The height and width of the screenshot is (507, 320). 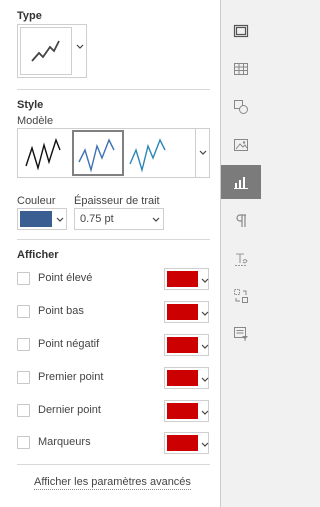 What do you see at coordinates (35, 121) in the screenshot?
I see `model-label: Modèle` at bounding box center [35, 121].